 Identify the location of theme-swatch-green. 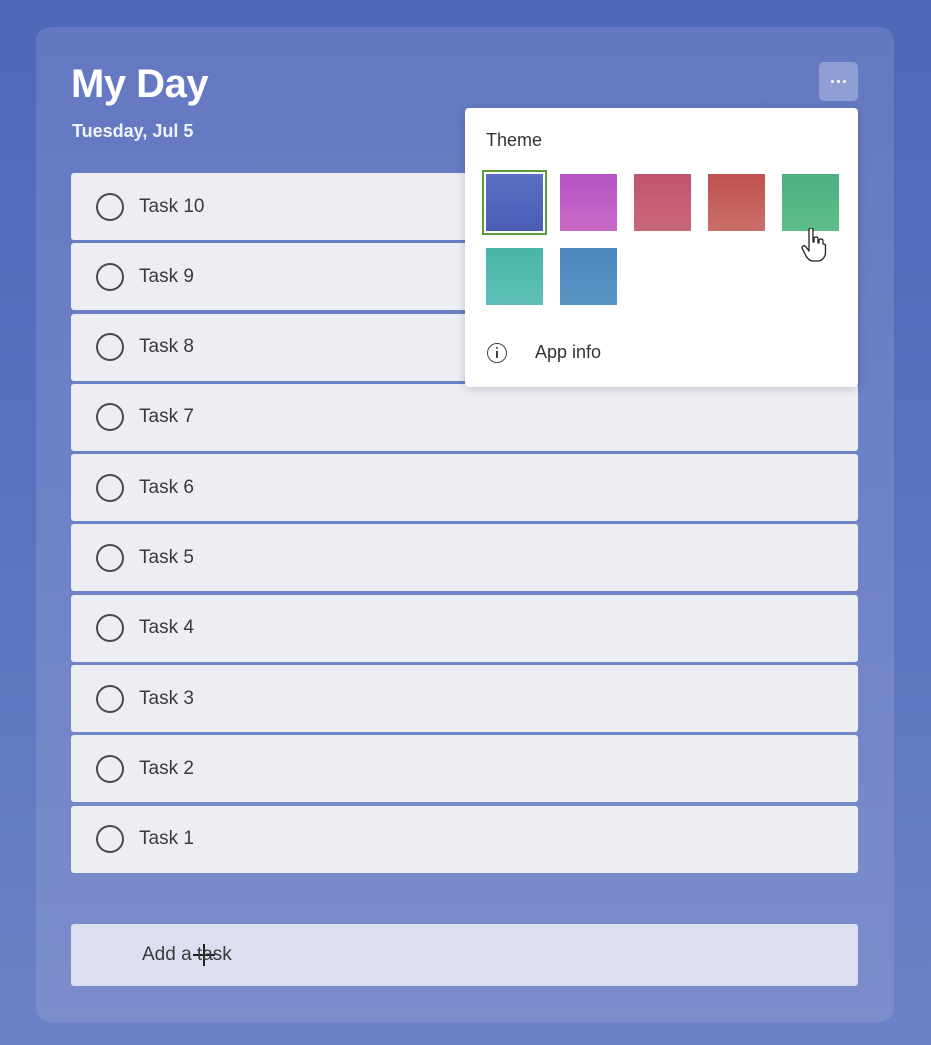
(810, 202).